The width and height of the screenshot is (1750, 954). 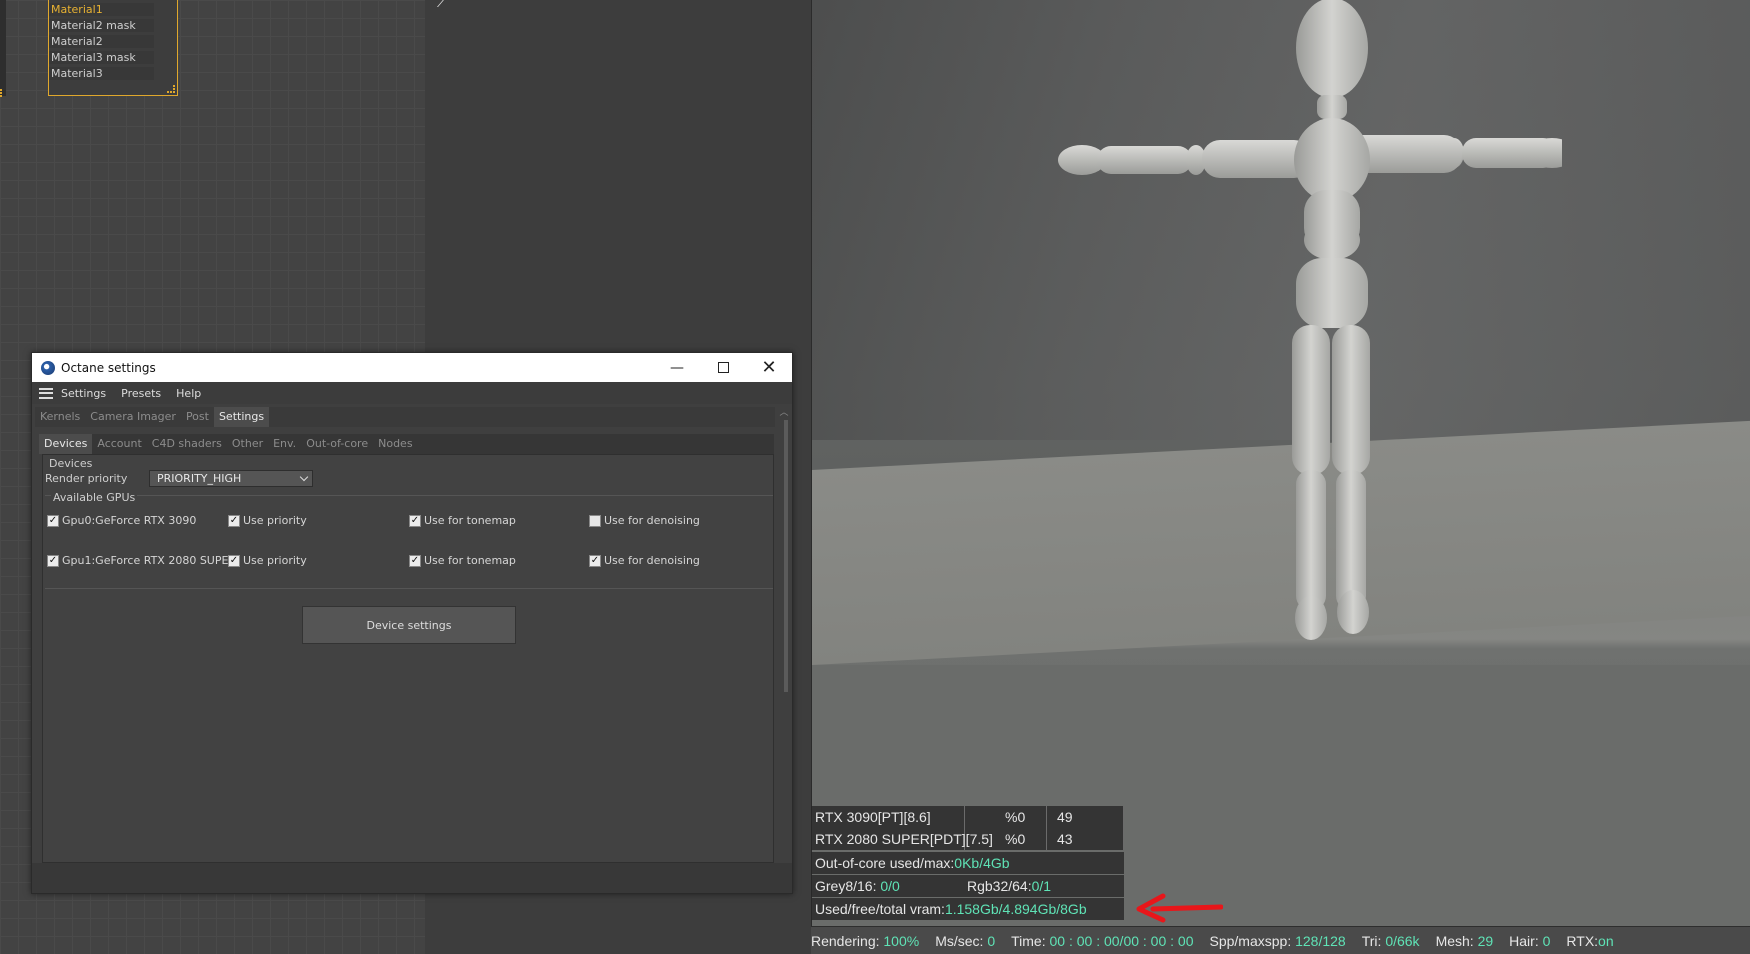 I want to click on minimize-icon: —, so click(x=677, y=367).